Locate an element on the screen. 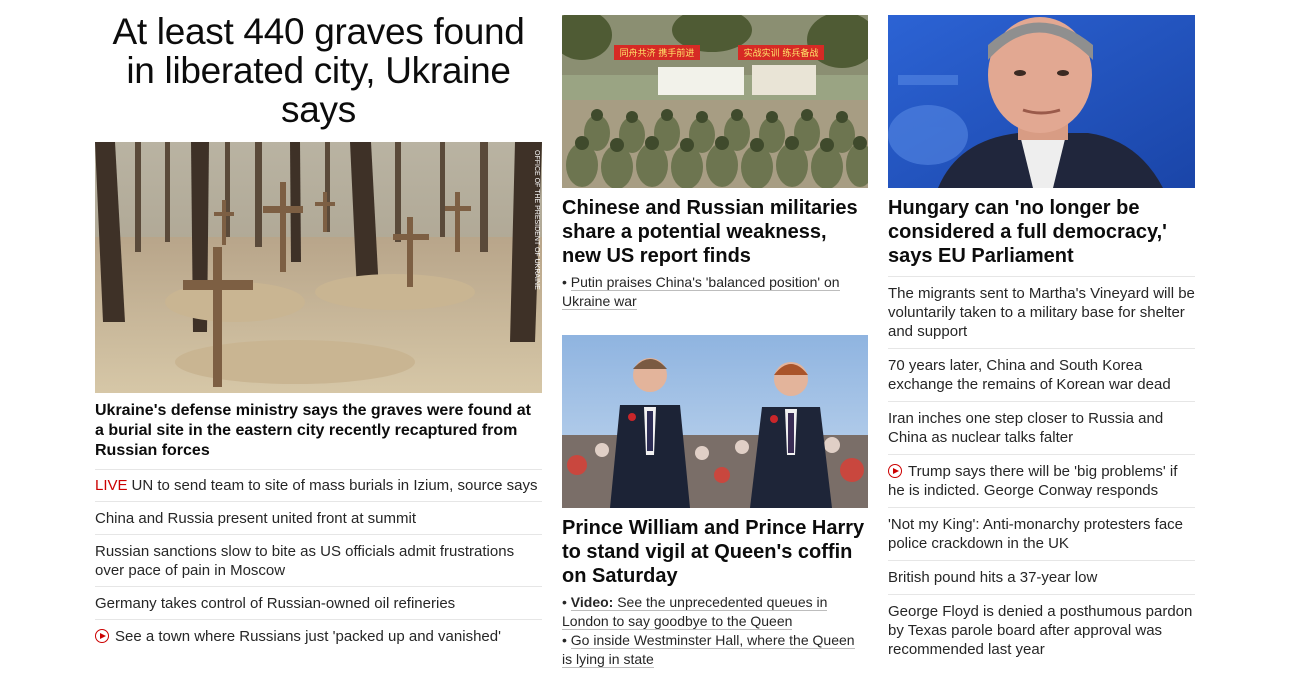  photo-credit: OFFICE OF THE PRESIDENT OF UKRAINE is located at coordinates (536, 220).